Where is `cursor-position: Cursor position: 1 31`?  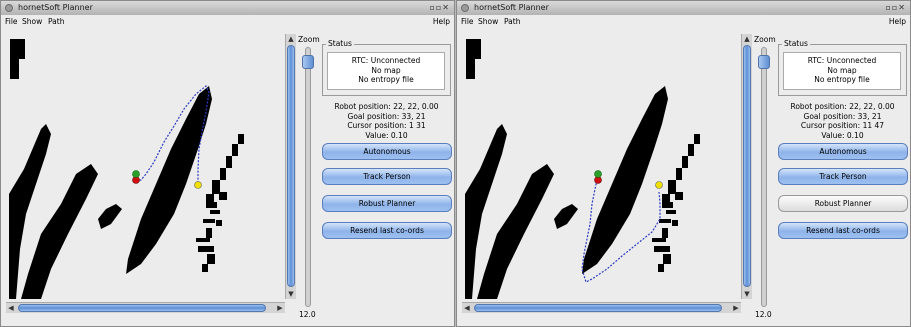 cursor-position: Cursor position: 1 31 is located at coordinates (386, 125).